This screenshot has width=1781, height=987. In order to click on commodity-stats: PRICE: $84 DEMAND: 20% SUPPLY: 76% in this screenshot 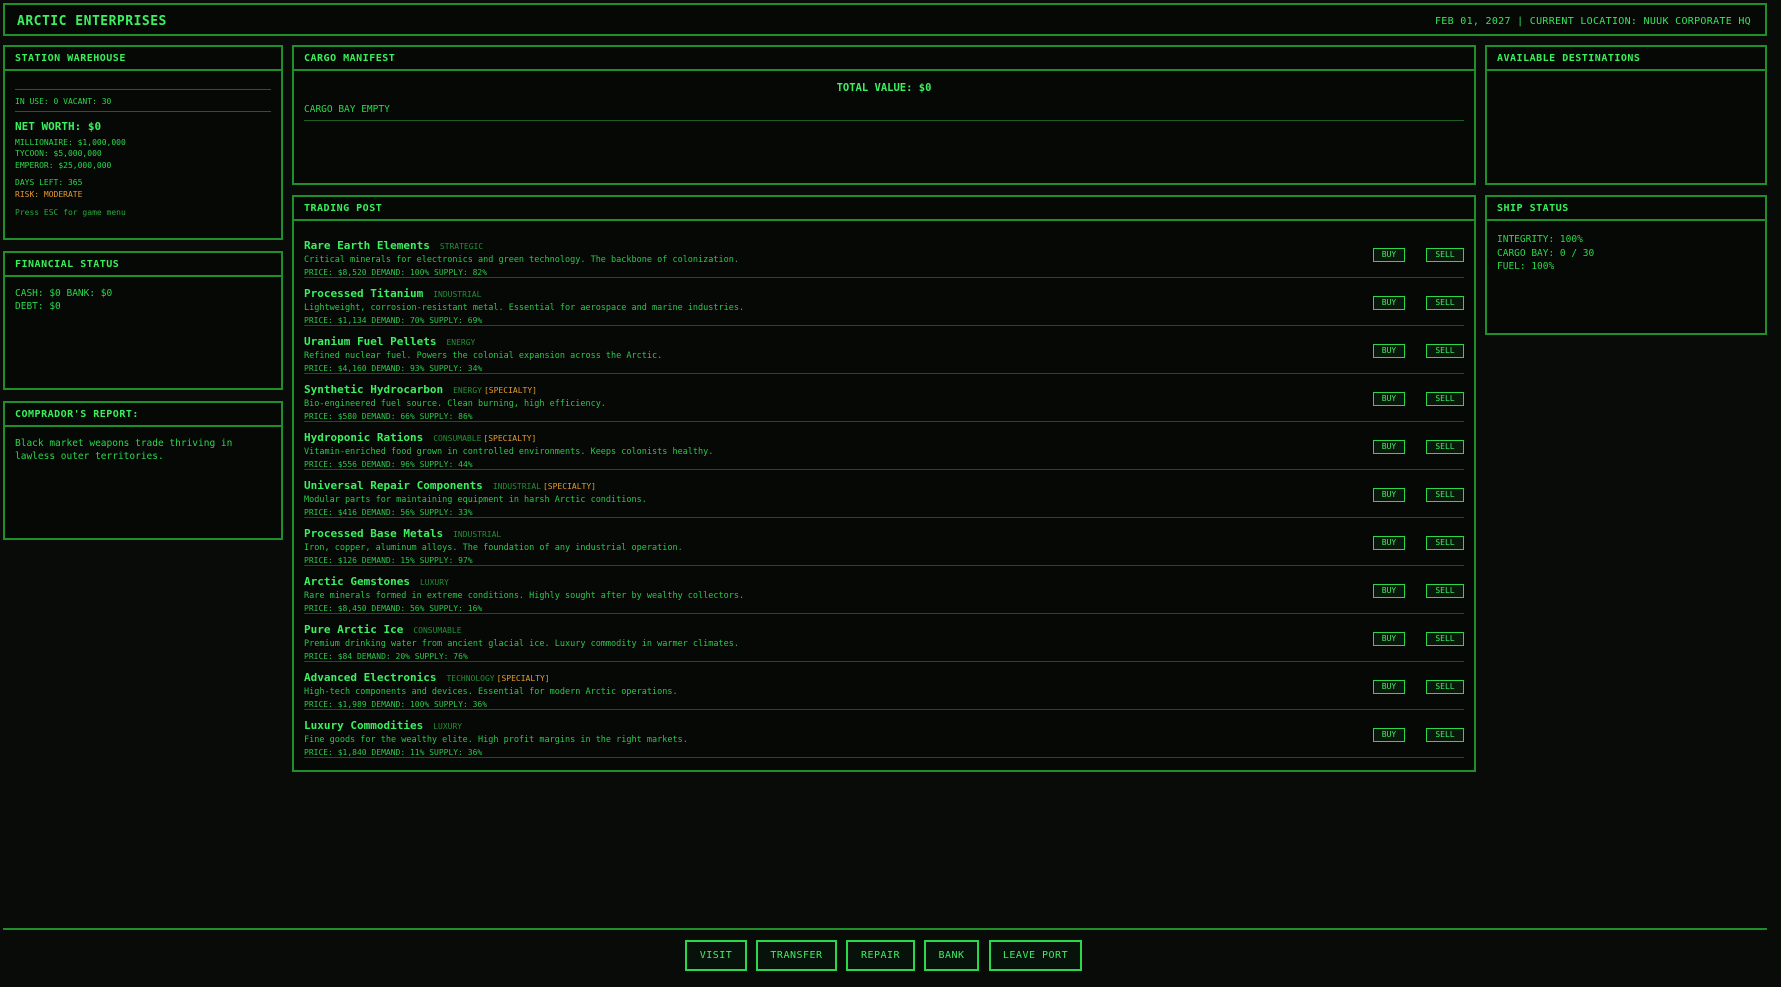, I will do `click(386, 656)`.